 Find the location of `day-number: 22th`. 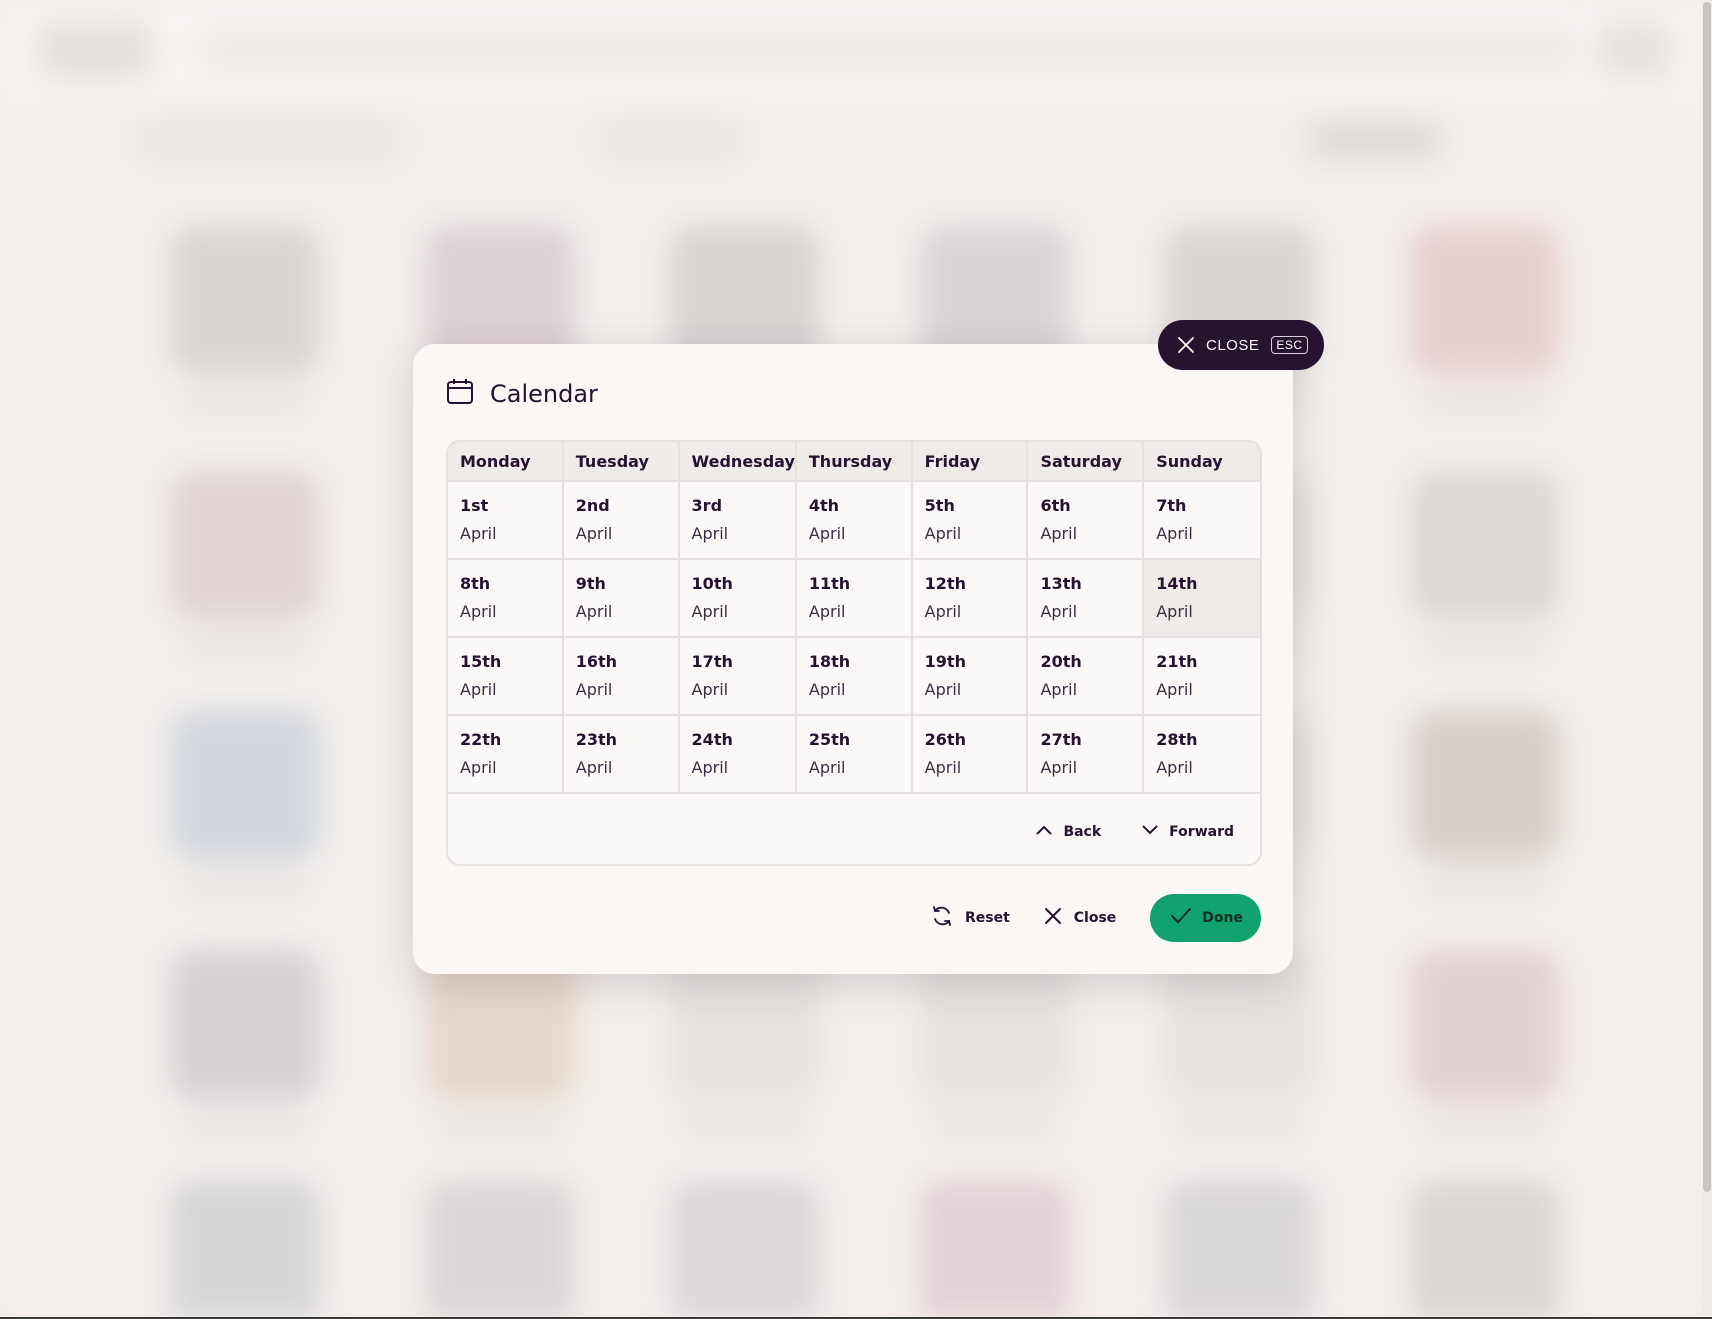

day-number: 22th is located at coordinates (481, 739).